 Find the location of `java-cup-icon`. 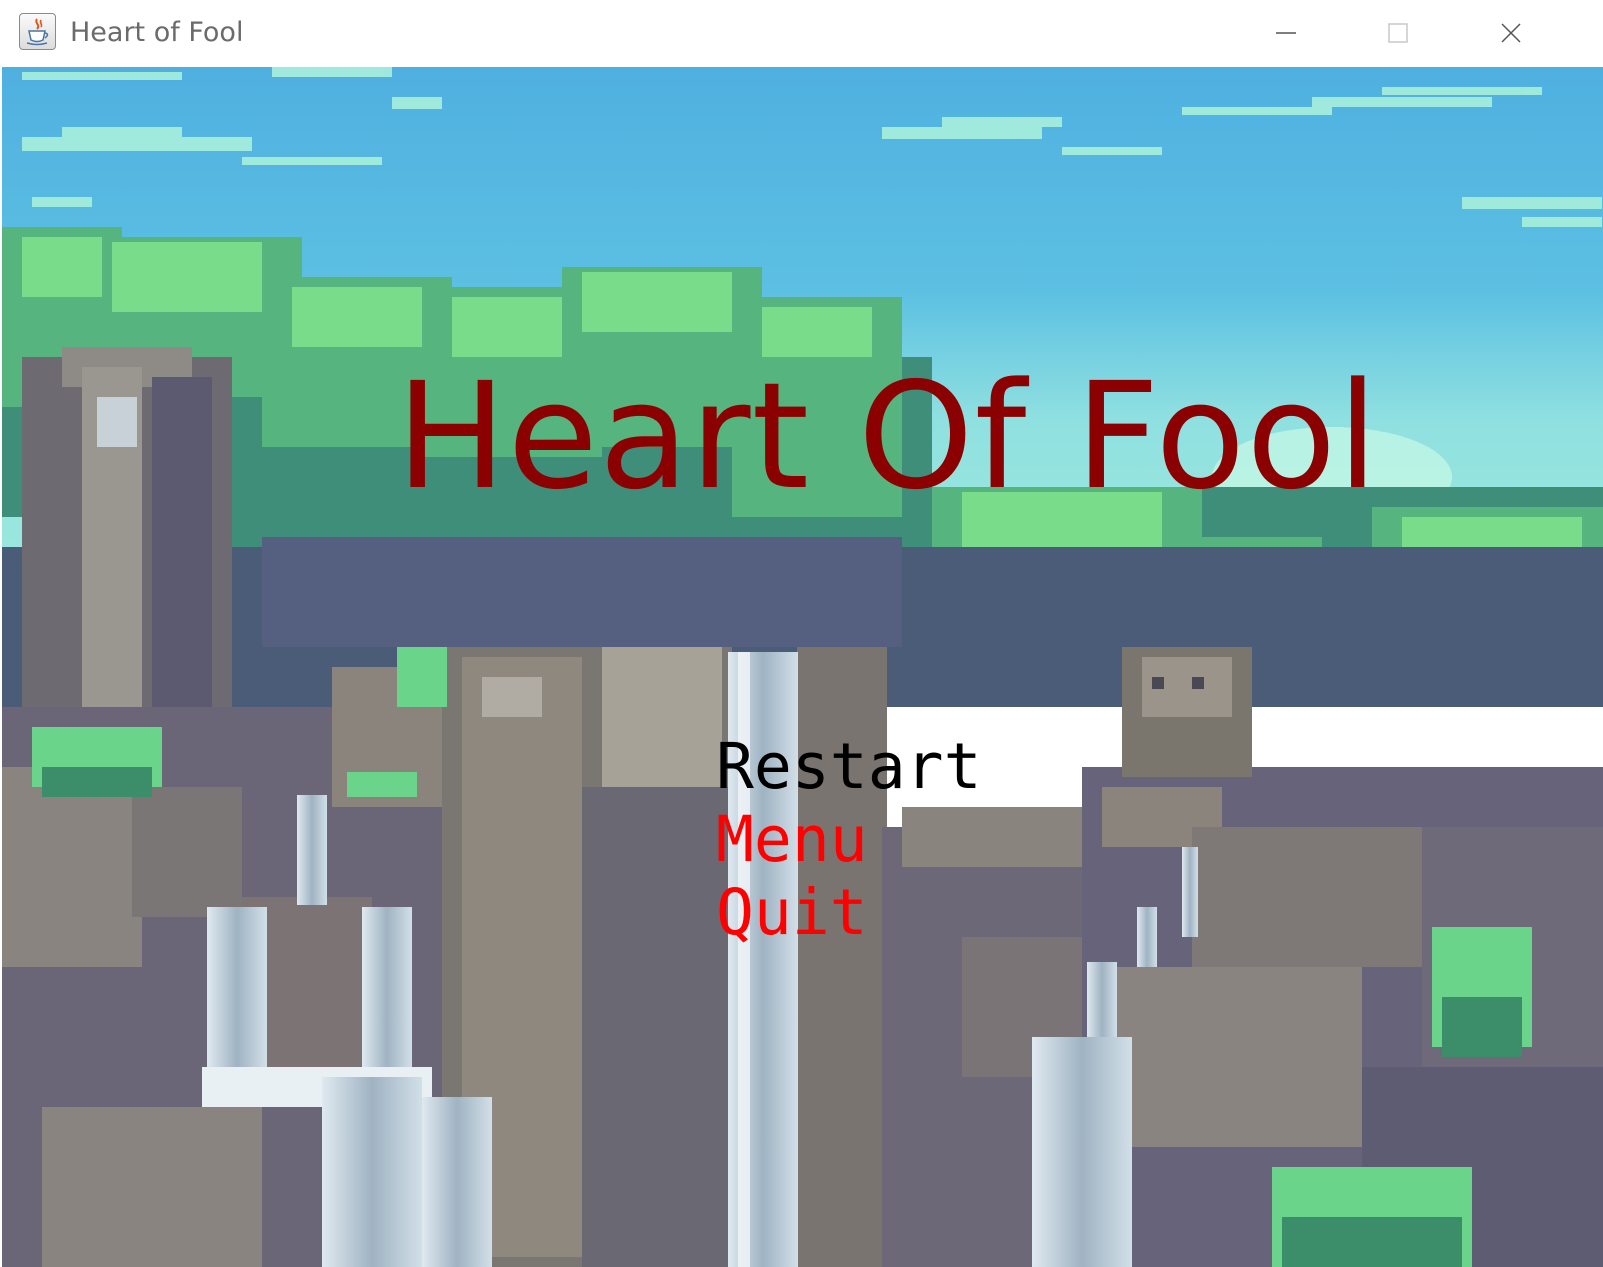

java-cup-icon is located at coordinates (37, 31).